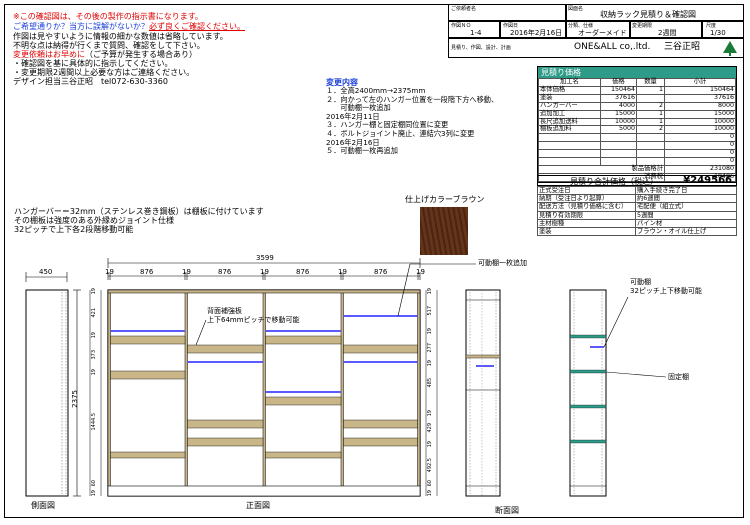 This screenshot has height=525, width=750. Describe the element at coordinates (483, 393) in the screenshot. I see `section-view` at that location.